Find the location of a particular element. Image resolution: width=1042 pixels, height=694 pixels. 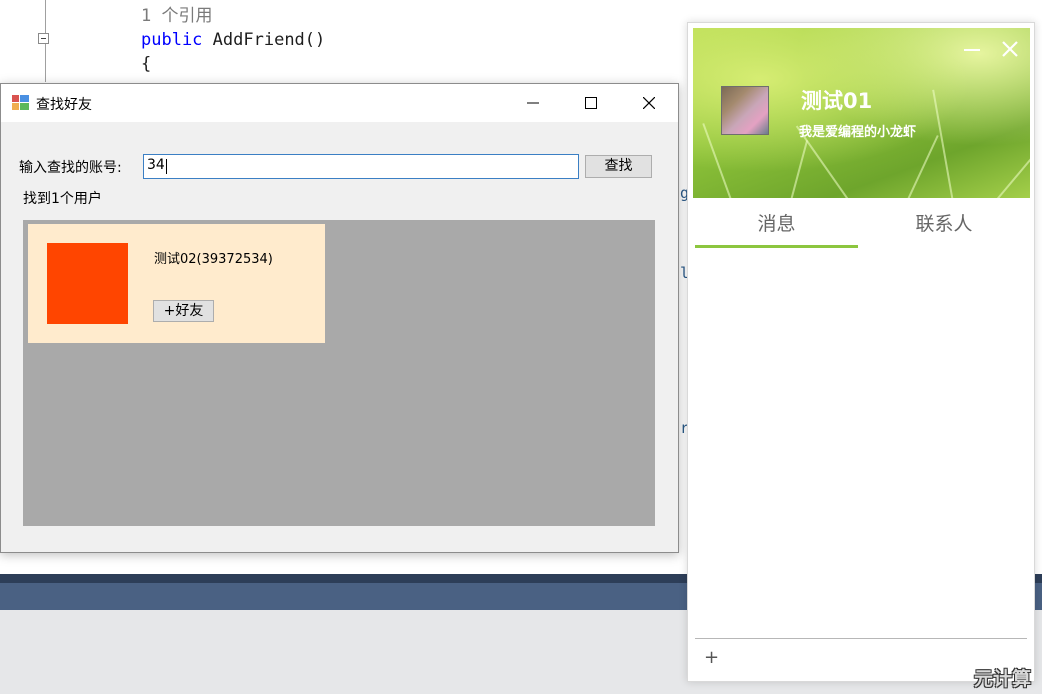

maximize-button is located at coordinates (591, 103).